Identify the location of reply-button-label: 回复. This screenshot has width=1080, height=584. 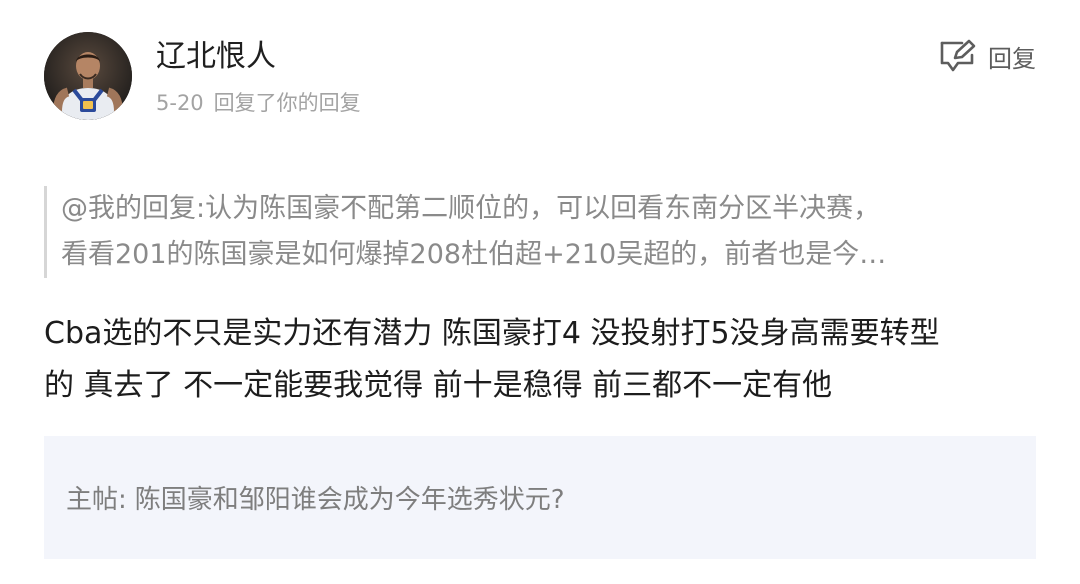
(1012, 58).